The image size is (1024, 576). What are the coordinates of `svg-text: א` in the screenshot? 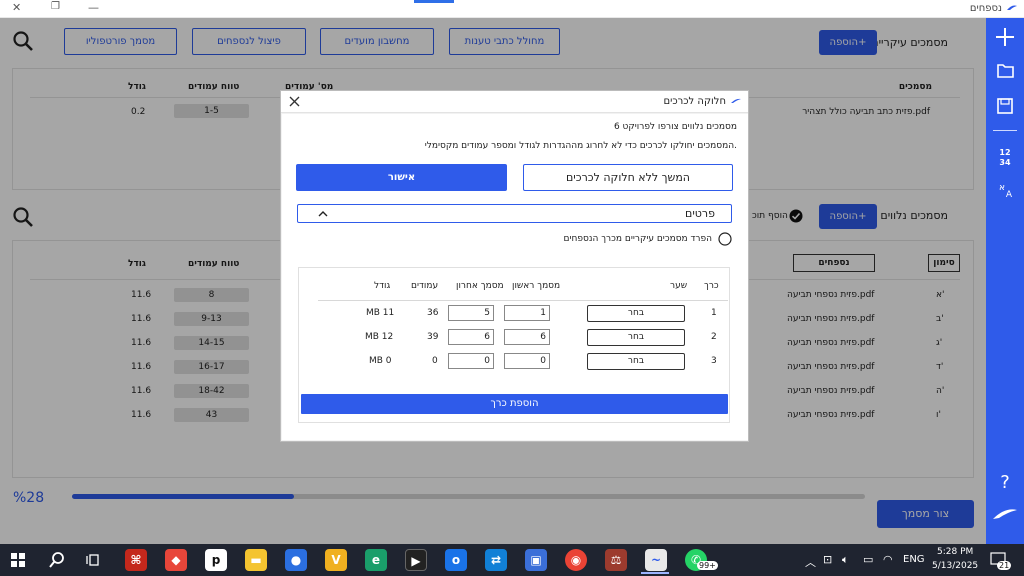 It's located at (1002, 188).